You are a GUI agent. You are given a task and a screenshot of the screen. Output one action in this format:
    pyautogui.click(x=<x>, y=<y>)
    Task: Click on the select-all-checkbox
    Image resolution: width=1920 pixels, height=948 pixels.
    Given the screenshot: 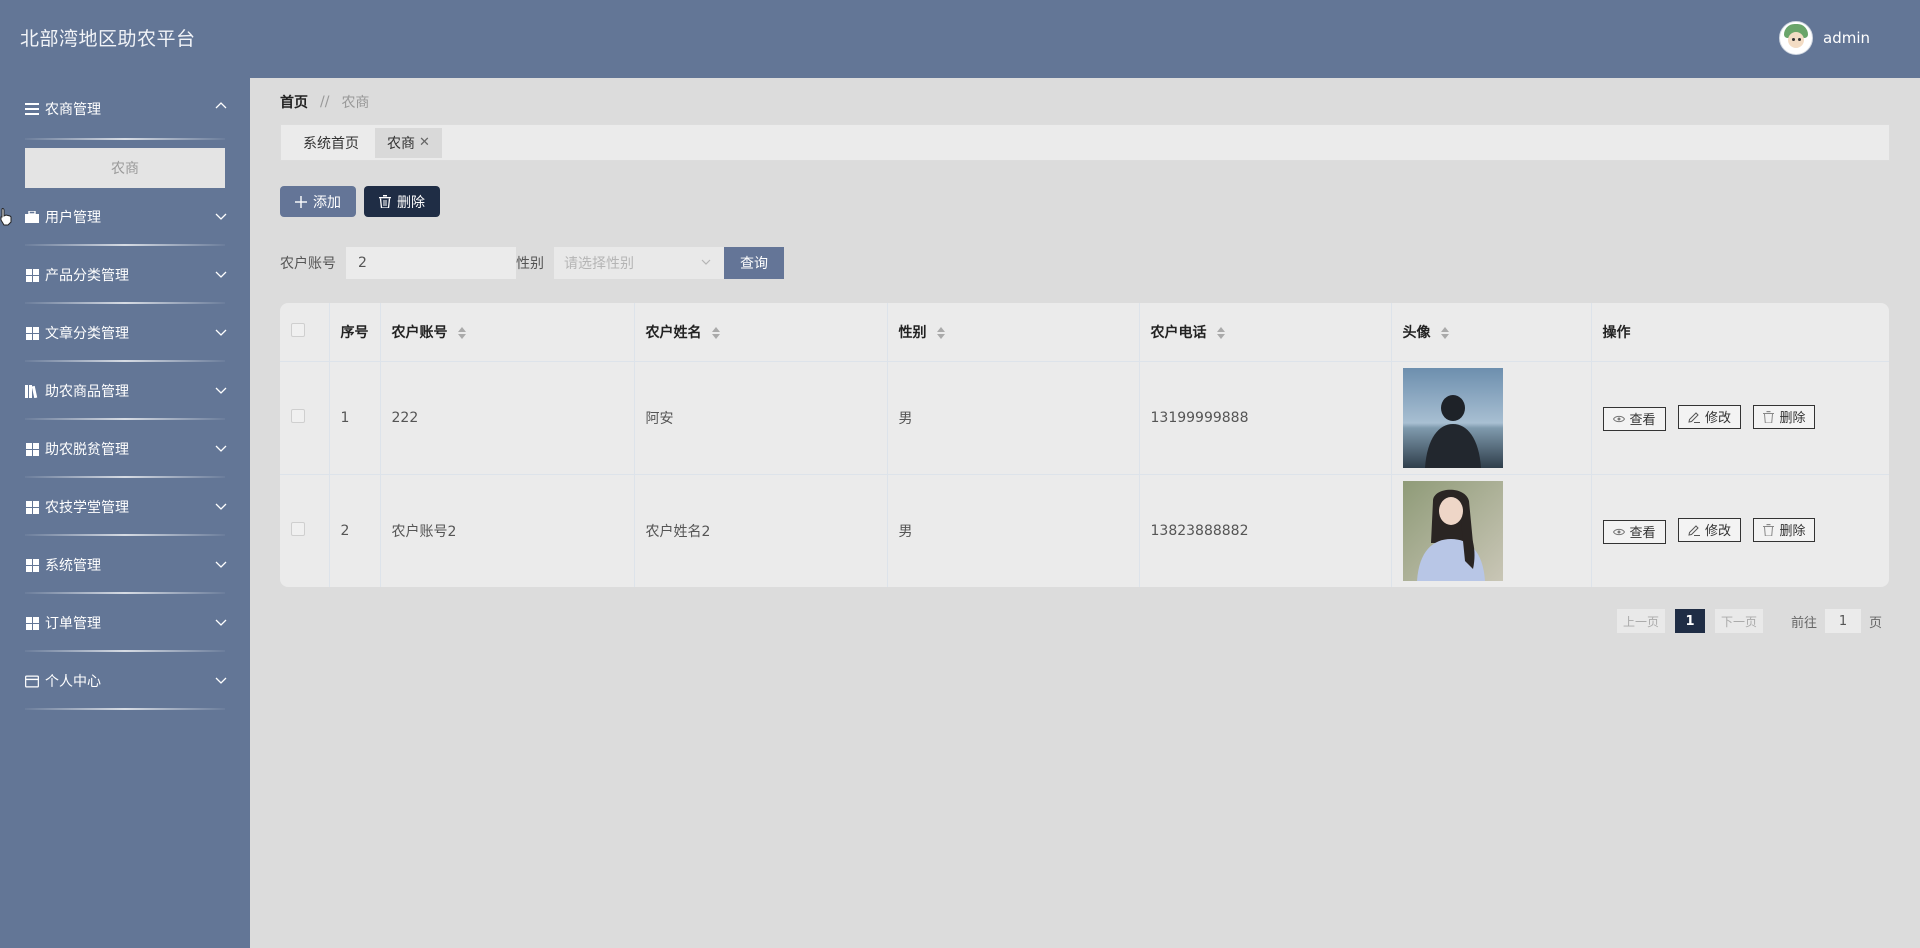 What is the action you would take?
    pyautogui.click(x=298, y=329)
    